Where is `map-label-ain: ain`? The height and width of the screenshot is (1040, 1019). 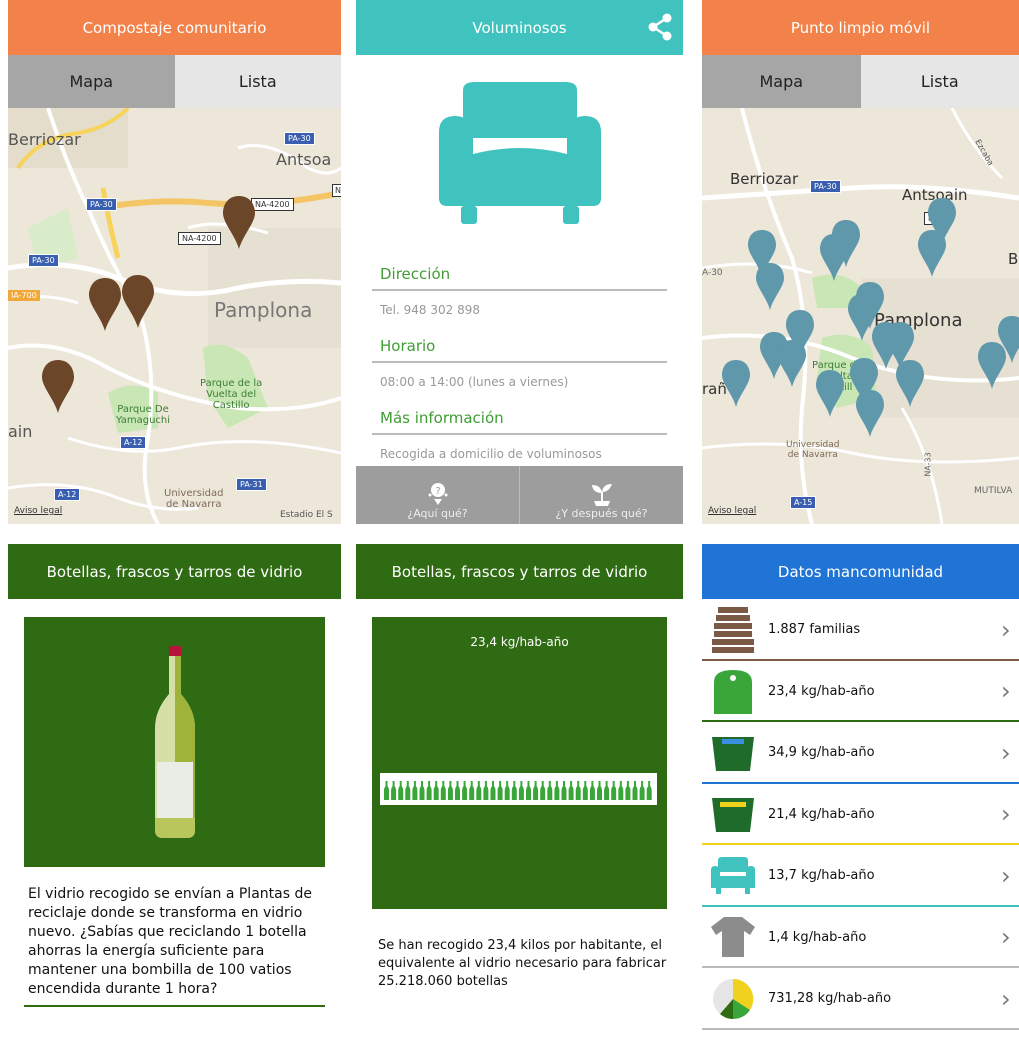 map-label-ain: ain is located at coordinates (20, 431).